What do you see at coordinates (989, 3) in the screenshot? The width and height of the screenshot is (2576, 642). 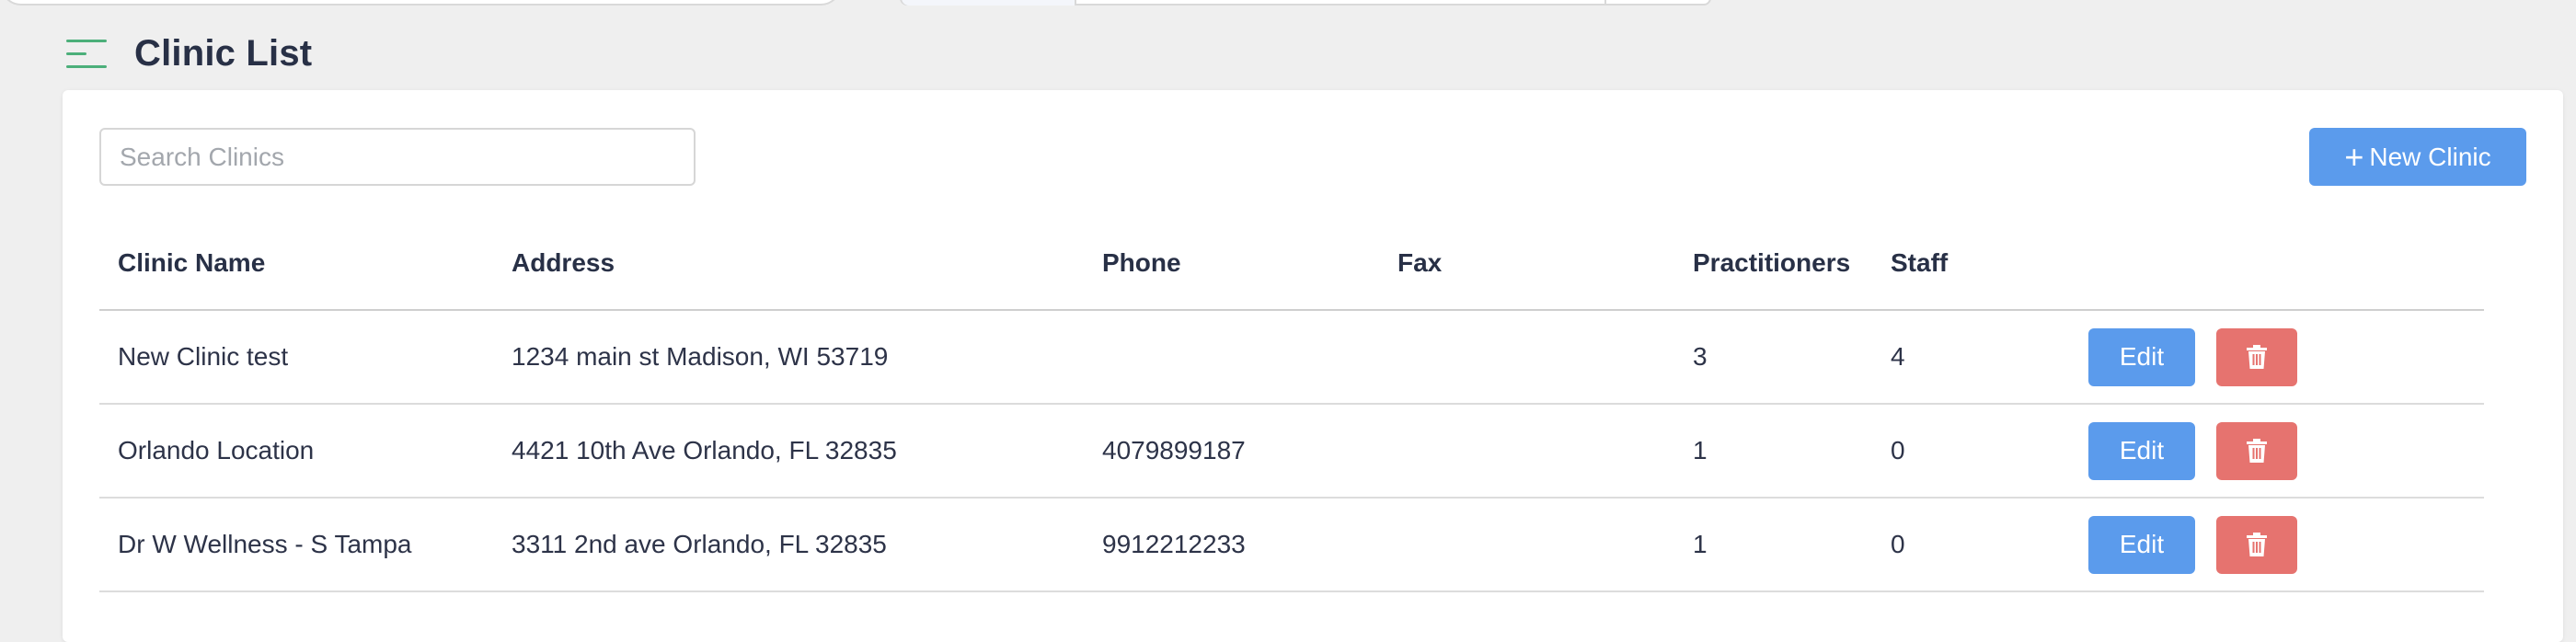 I see `location-selector-prefix` at bounding box center [989, 3].